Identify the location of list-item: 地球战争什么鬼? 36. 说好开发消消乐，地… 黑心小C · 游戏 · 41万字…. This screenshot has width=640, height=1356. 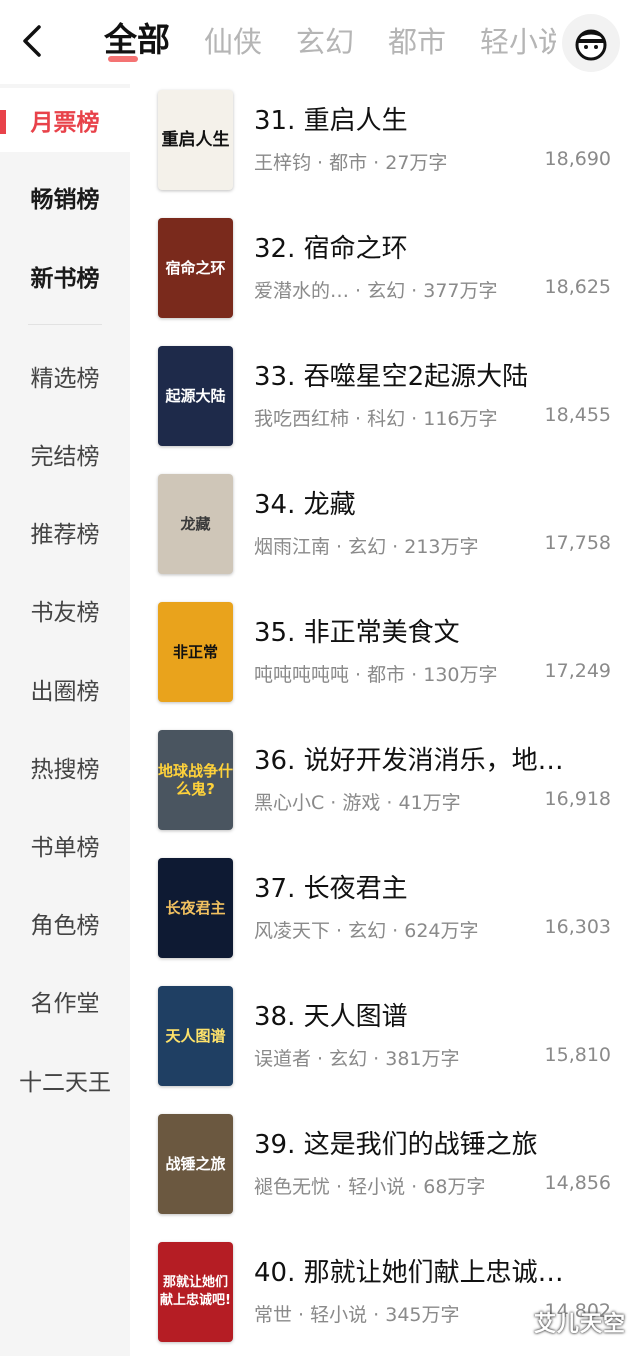
(385, 788).